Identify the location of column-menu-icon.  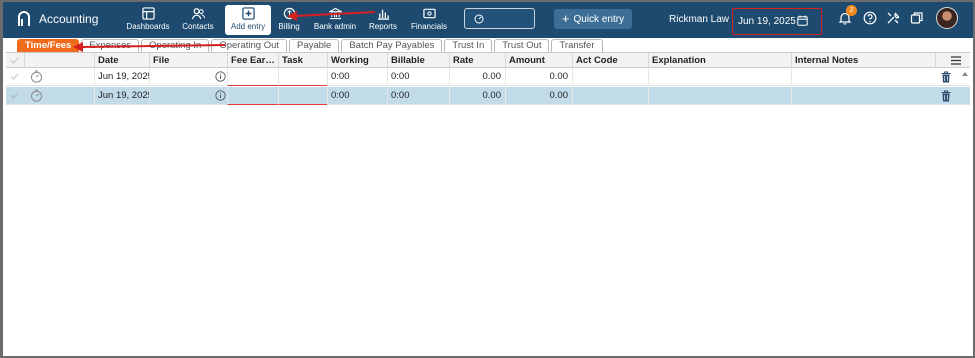
(956, 60).